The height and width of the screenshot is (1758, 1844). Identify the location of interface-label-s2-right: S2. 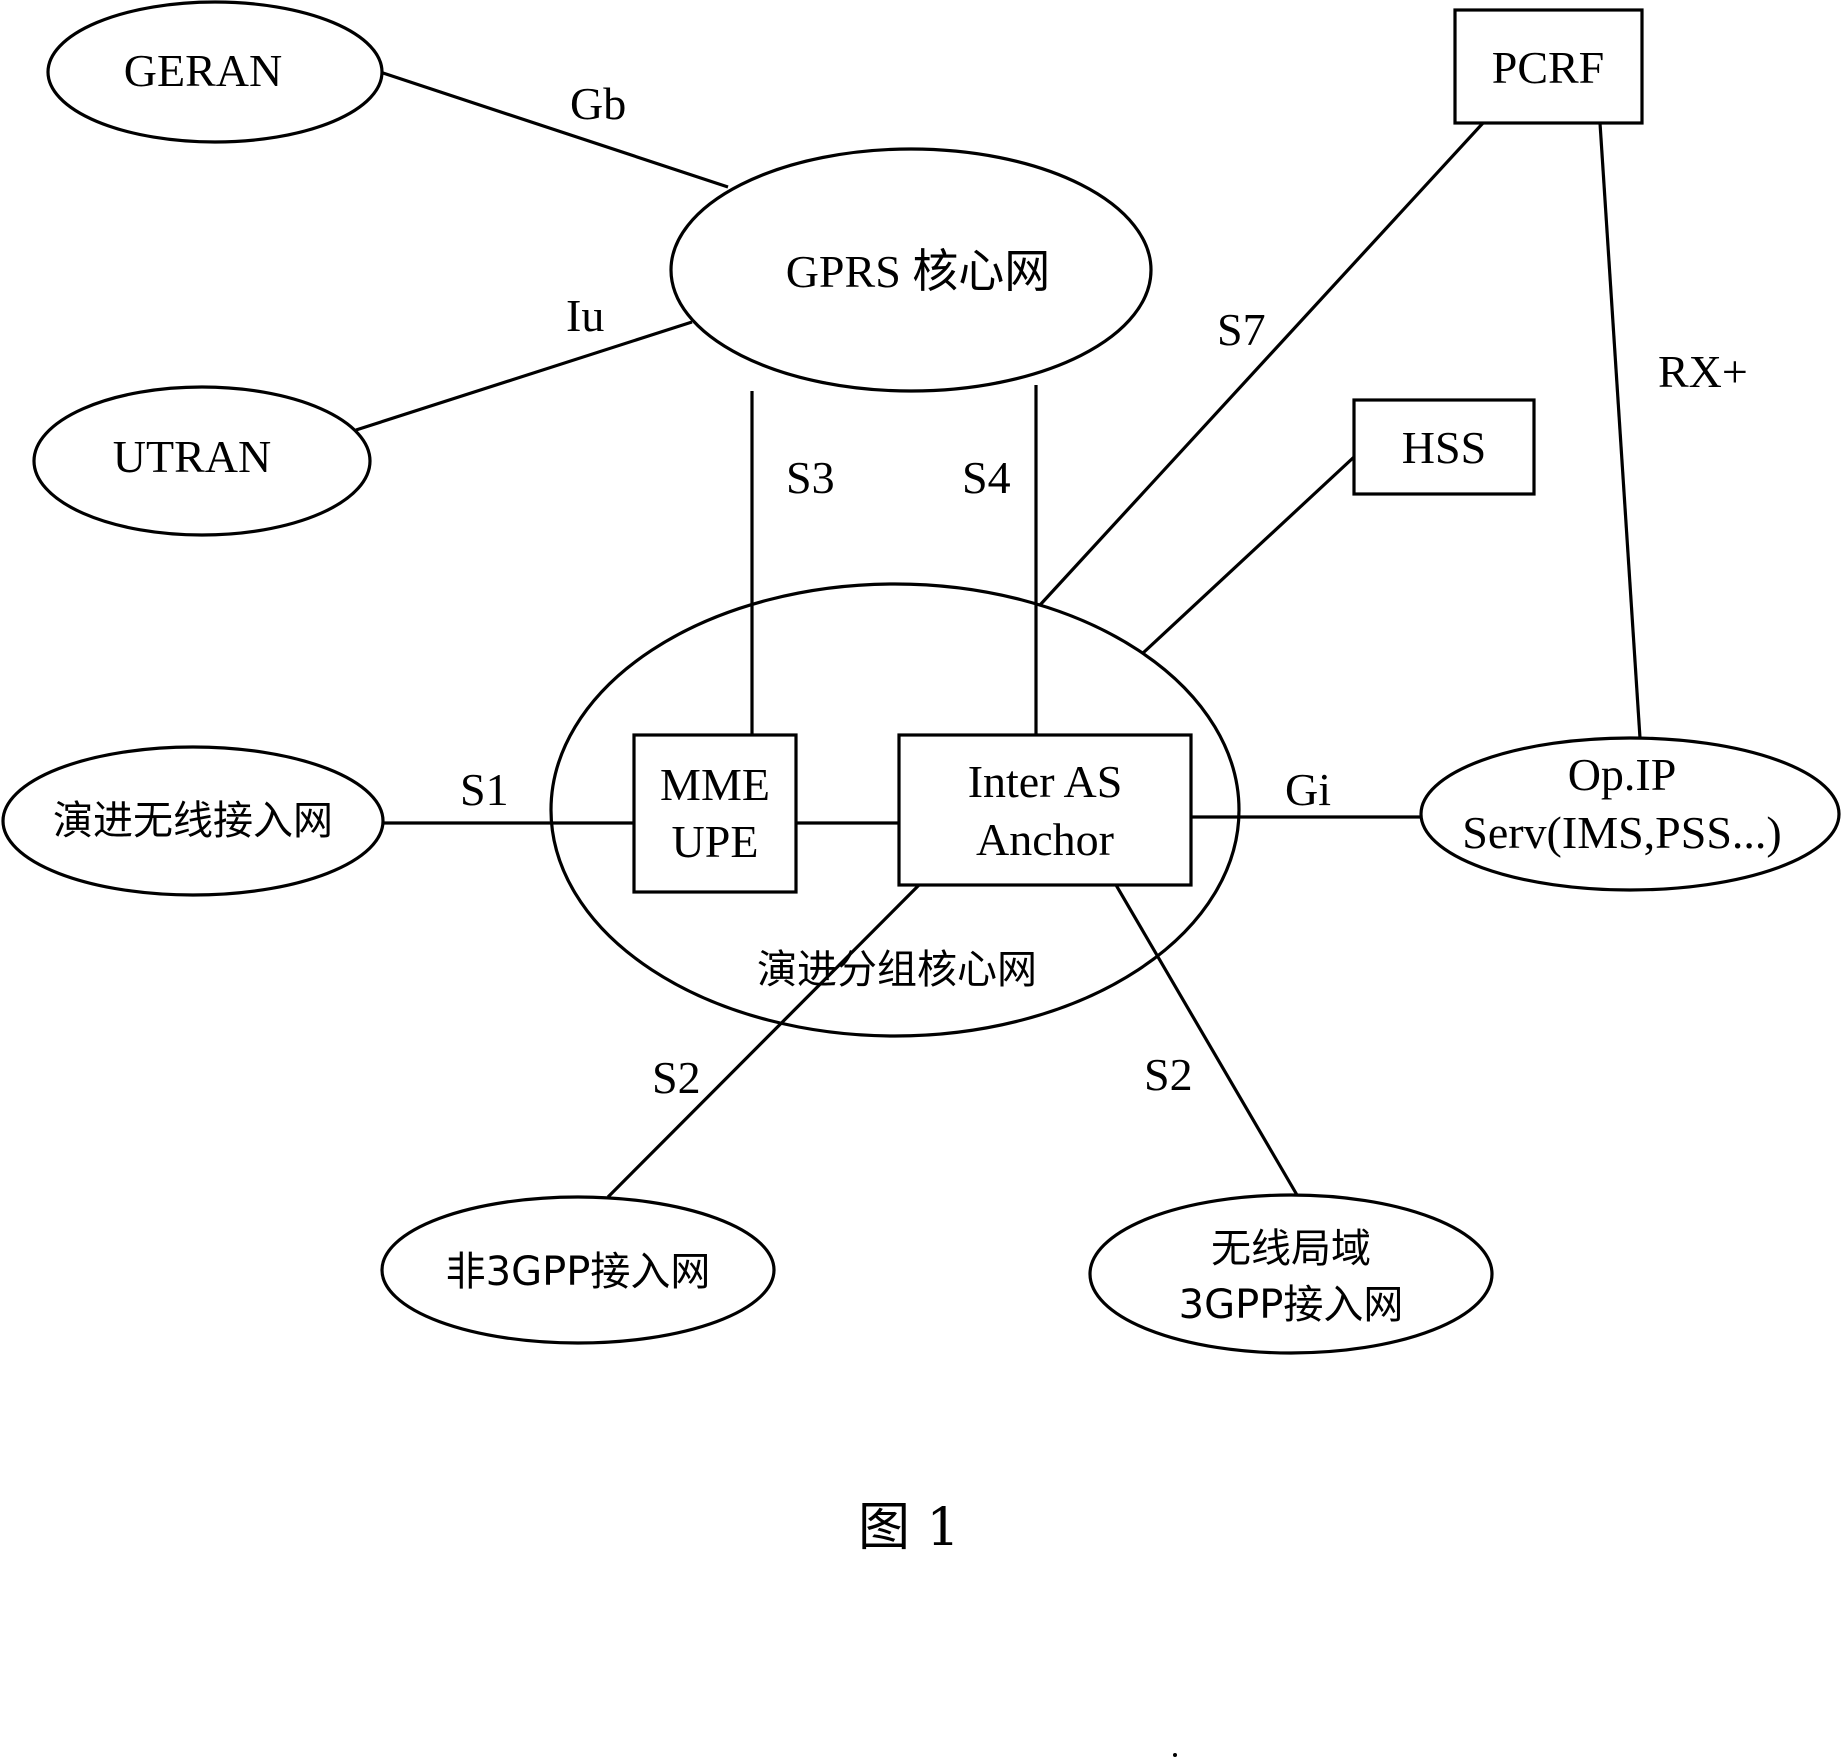
(1168, 1074).